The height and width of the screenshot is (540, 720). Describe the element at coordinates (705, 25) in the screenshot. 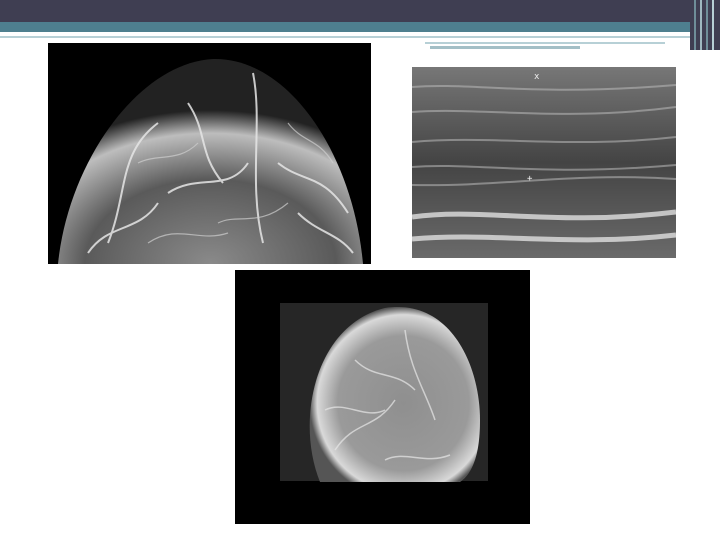

I see `slide-header-corner-stripes` at that location.